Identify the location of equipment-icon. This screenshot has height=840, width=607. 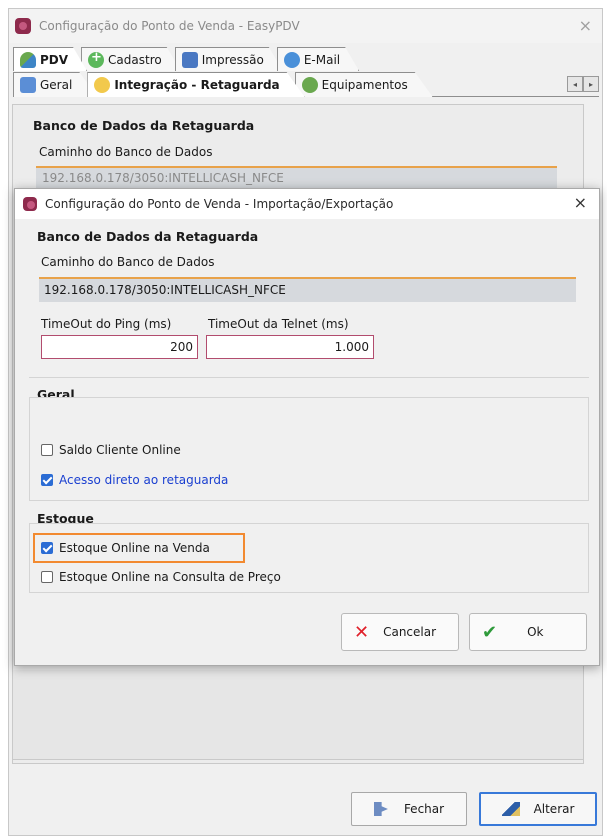
(310, 85).